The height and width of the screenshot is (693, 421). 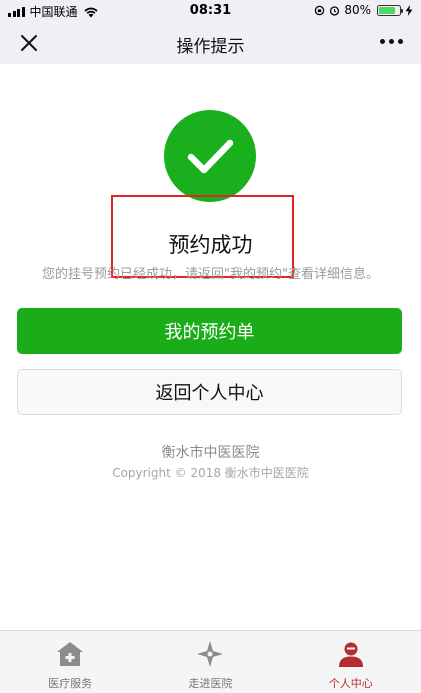 What do you see at coordinates (320, 10) in the screenshot?
I see `rotation-lock-icon` at bounding box center [320, 10].